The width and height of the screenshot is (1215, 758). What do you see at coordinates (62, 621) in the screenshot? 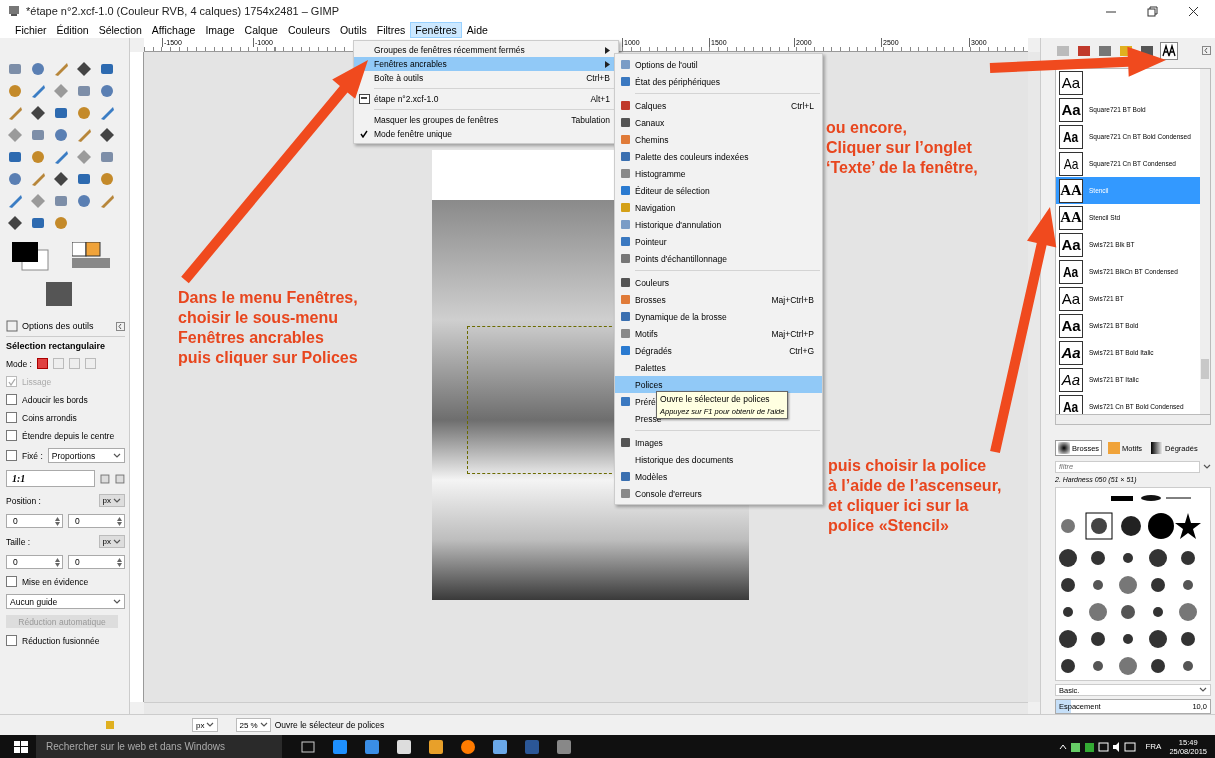
I see `auto-shrink-button: Réduction automatique` at bounding box center [62, 621].